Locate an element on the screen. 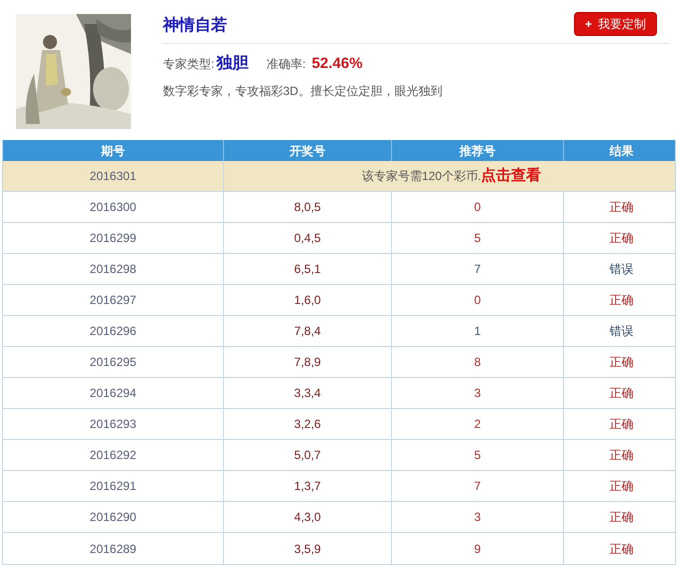 The image size is (678, 565). table-cell: 2016299 is located at coordinates (113, 238).